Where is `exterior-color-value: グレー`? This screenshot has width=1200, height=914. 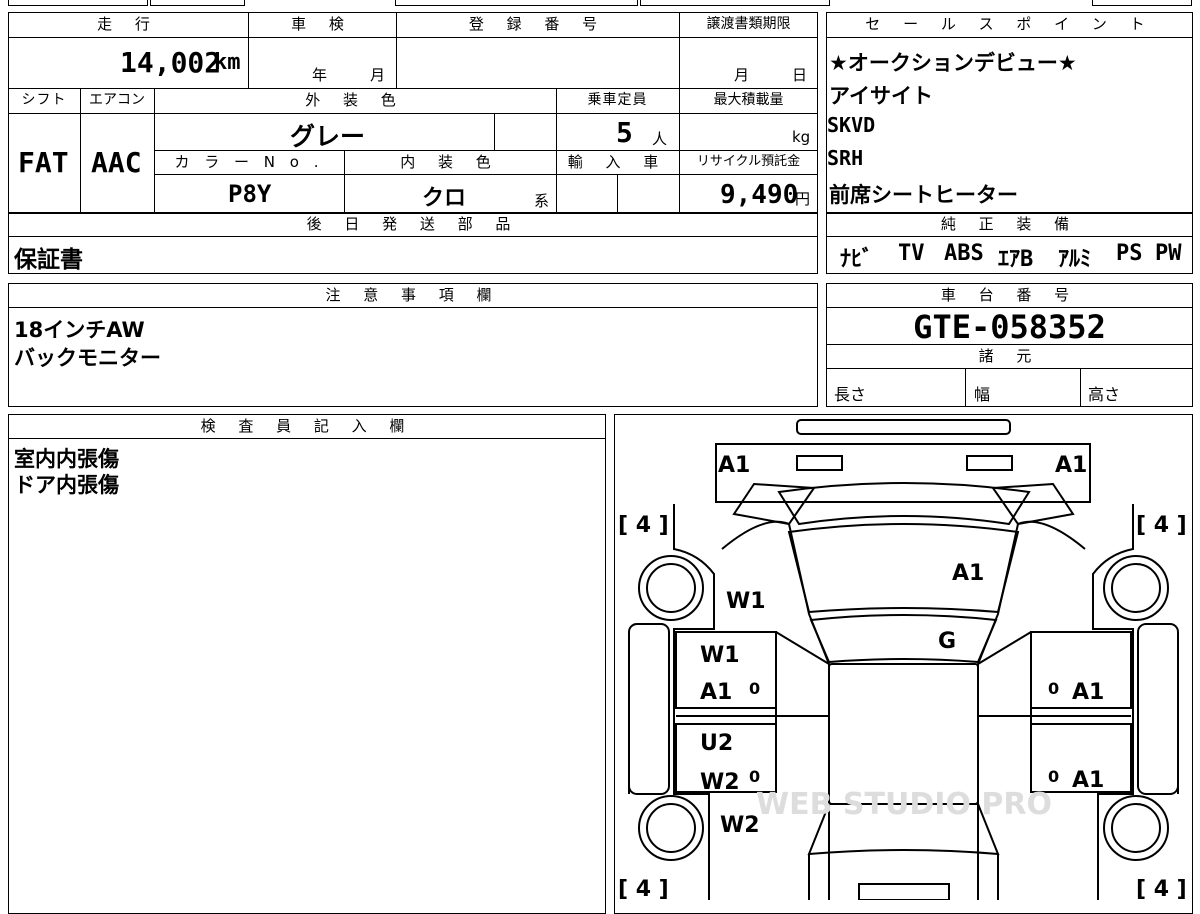 exterior-color-value: グレー is located at coordinates (328, 136).